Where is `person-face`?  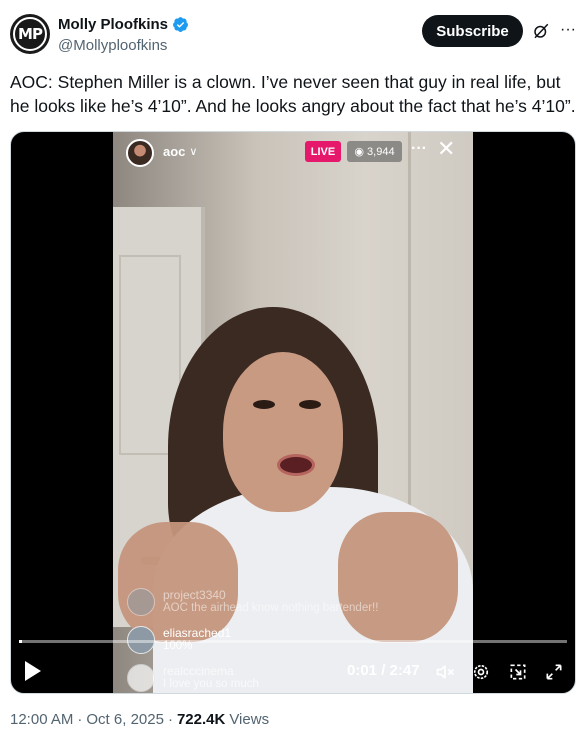
person-face is located at coordinates (283, 432).